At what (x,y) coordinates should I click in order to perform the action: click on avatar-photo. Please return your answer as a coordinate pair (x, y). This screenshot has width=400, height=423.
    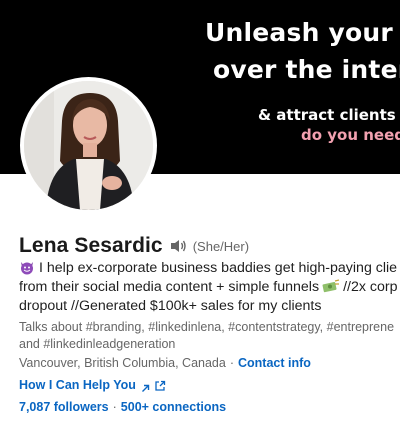
    Looking at the image, I should click on (88, 145).